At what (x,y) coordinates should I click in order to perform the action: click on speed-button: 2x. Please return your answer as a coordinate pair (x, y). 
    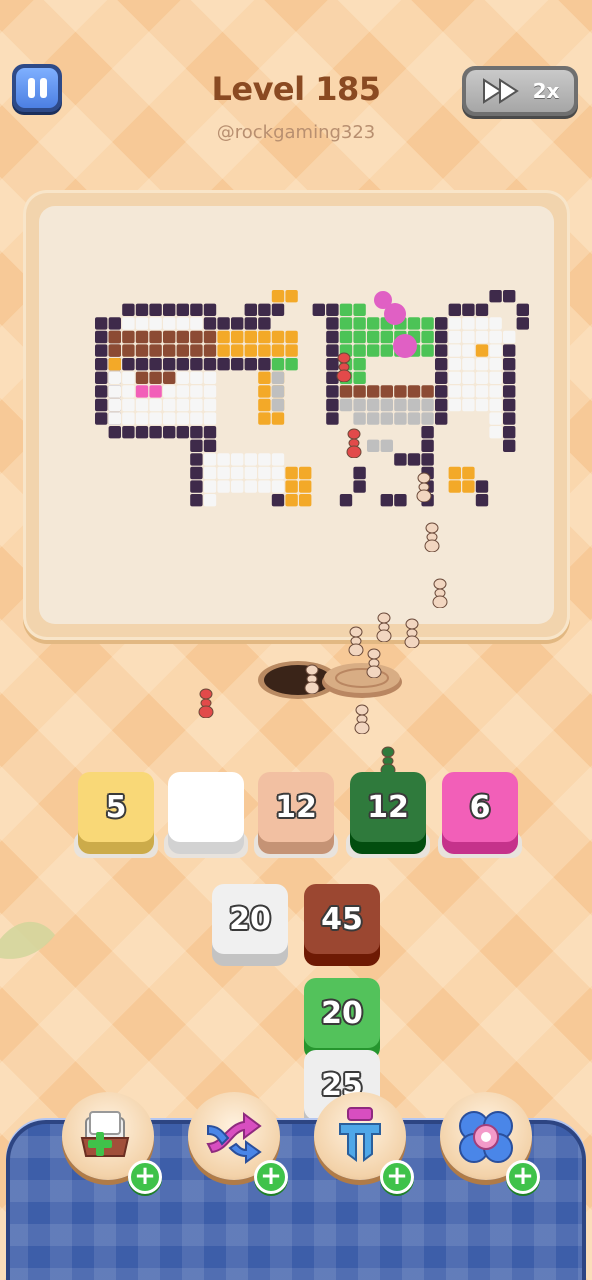
    Looking at the image, I should click on (520, 91).